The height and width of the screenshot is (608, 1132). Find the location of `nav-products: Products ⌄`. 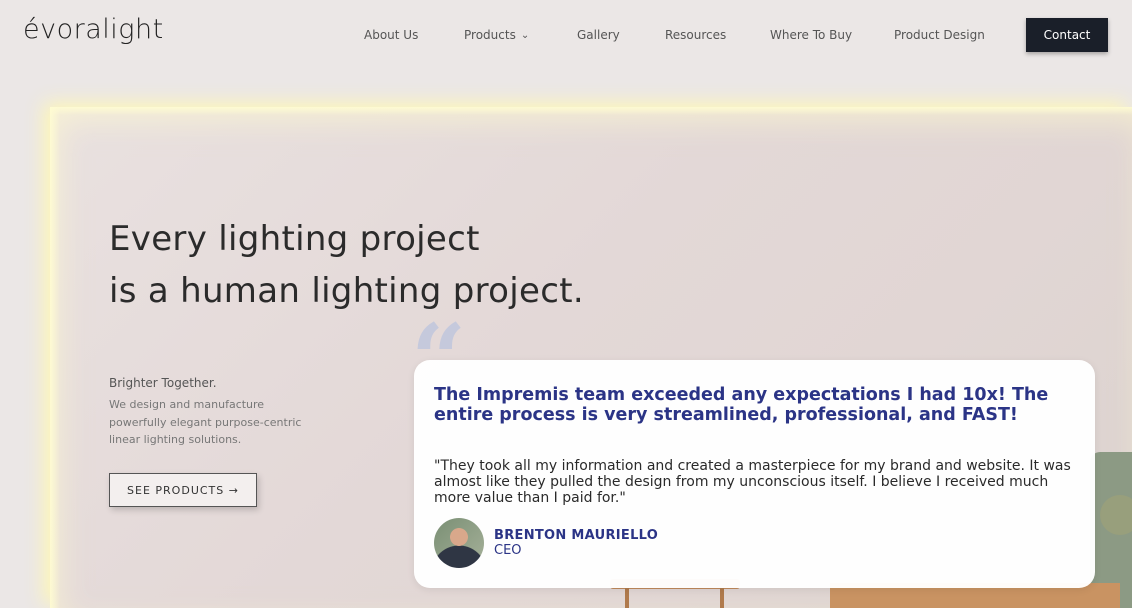

nav-products: Products ⌄ is located at coordinates (496, 35).